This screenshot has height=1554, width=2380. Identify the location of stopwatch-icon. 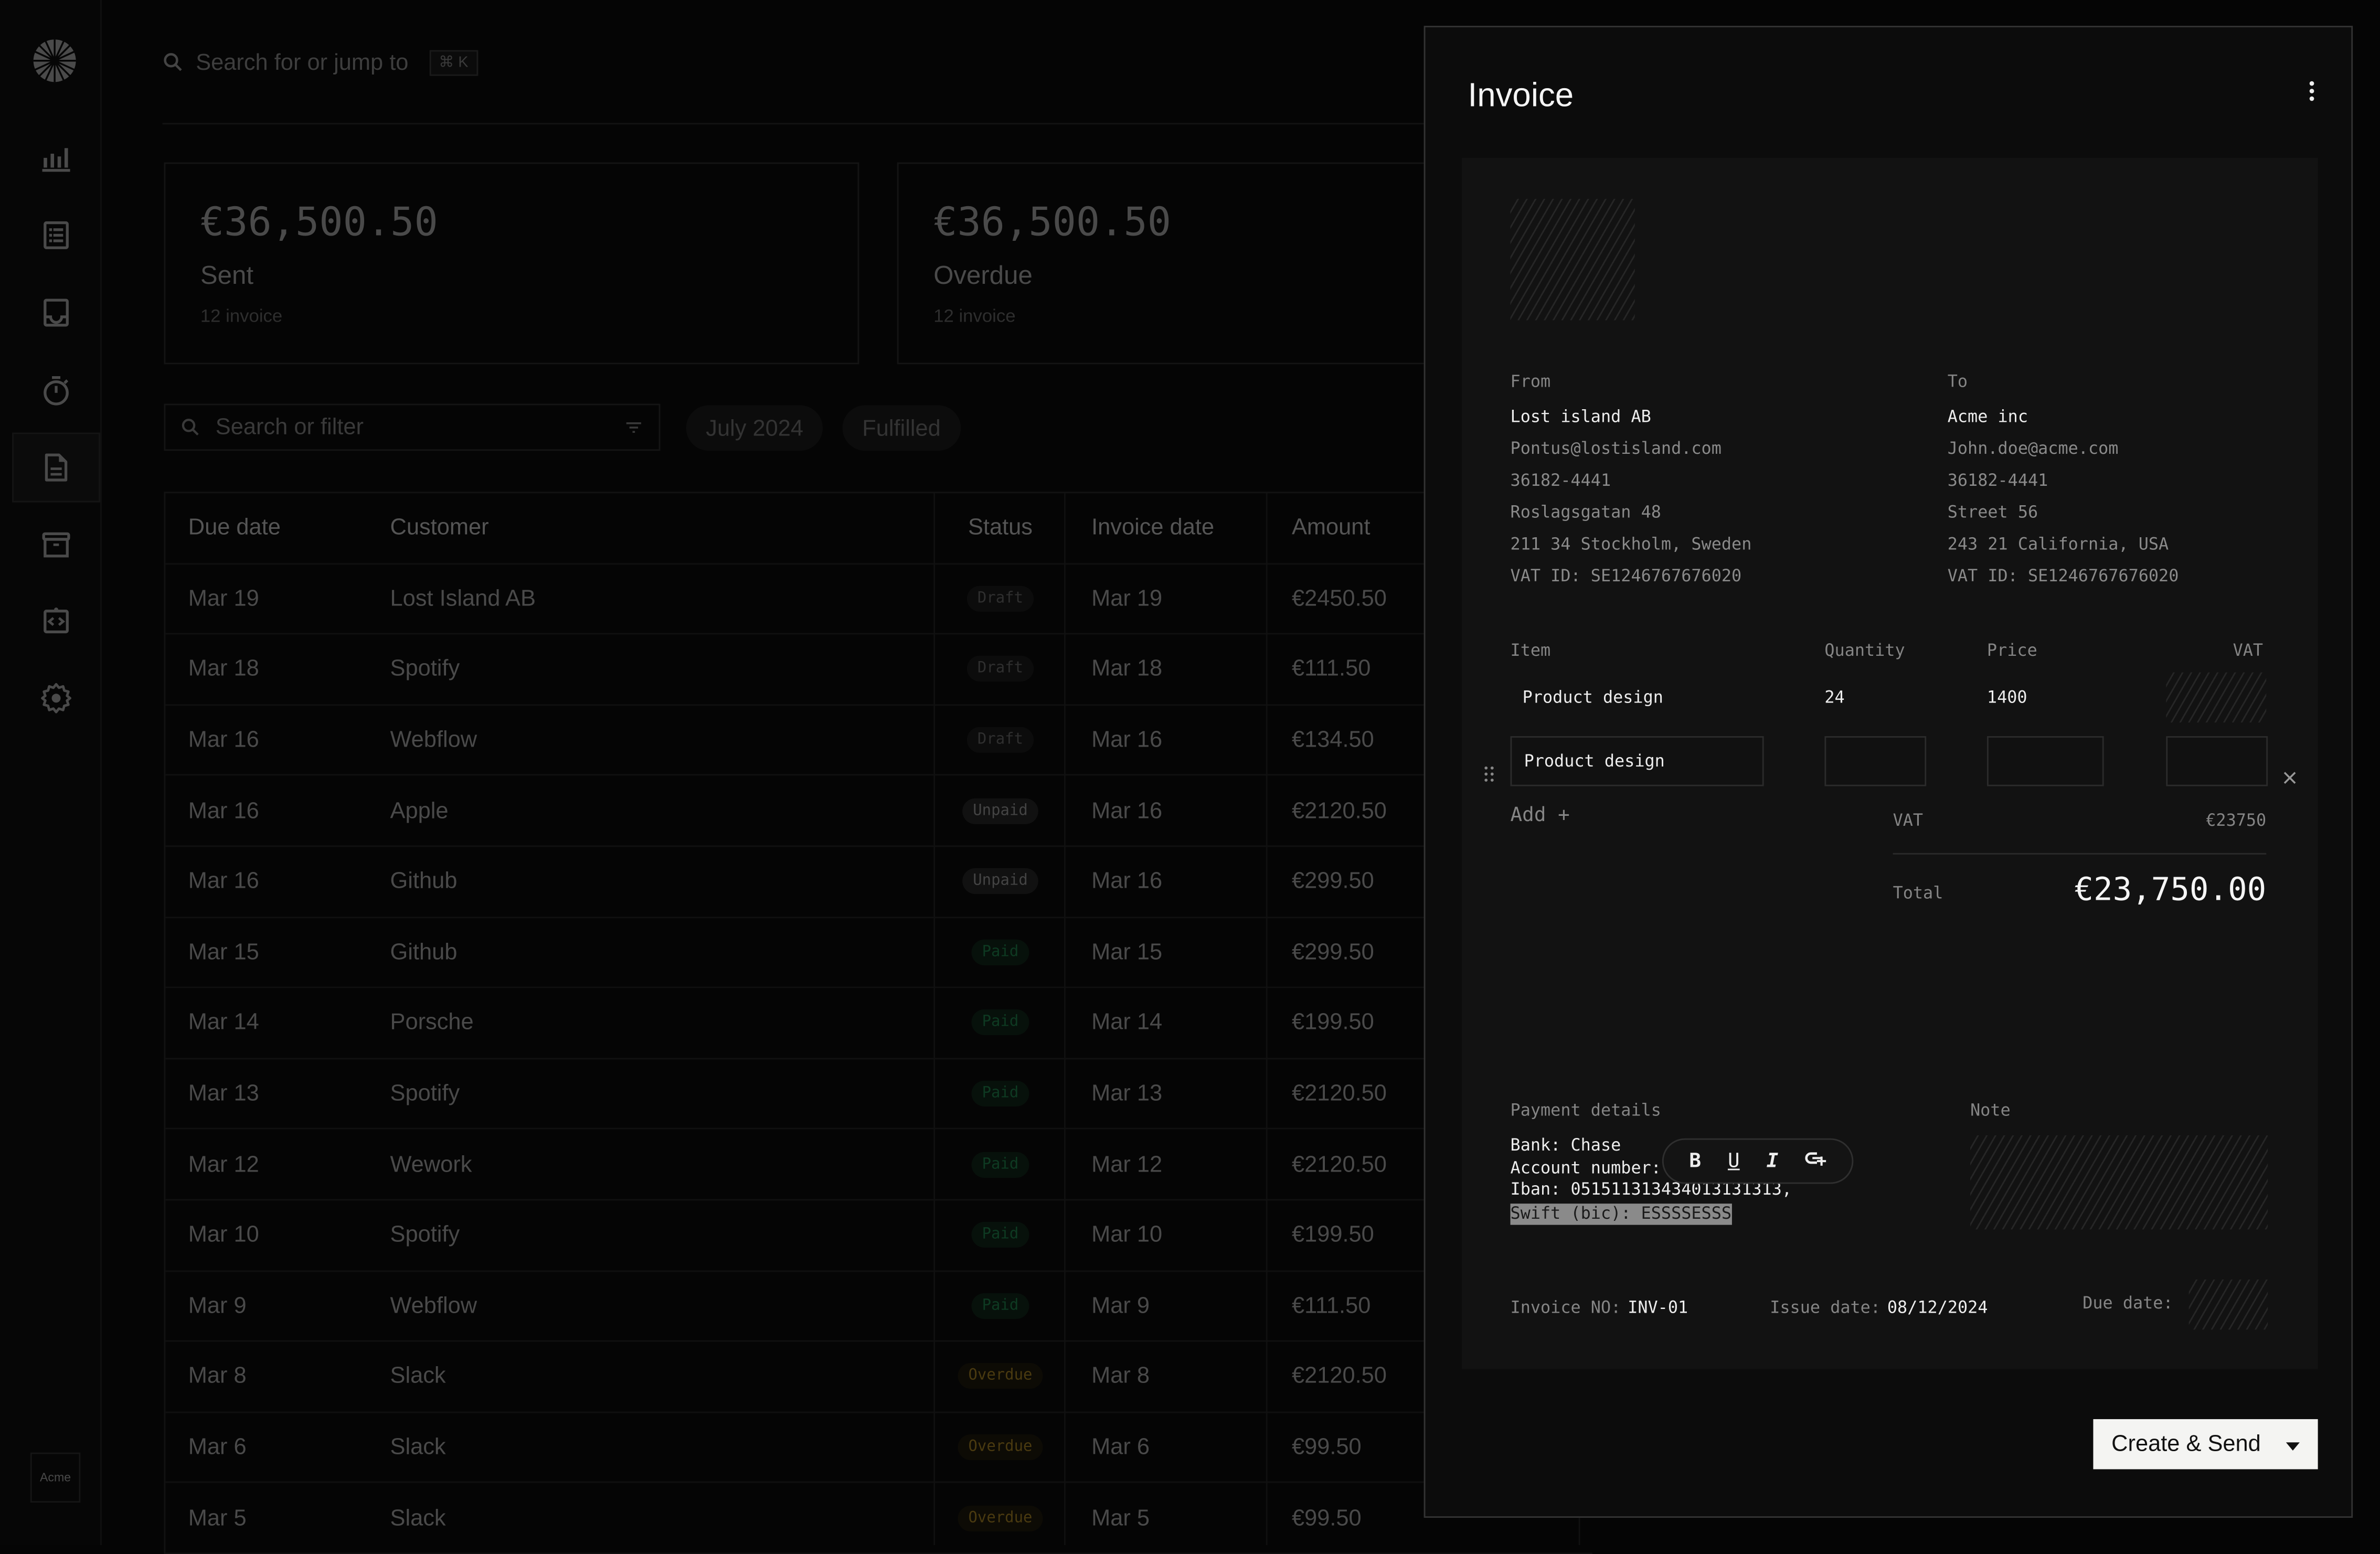
(56, 391).